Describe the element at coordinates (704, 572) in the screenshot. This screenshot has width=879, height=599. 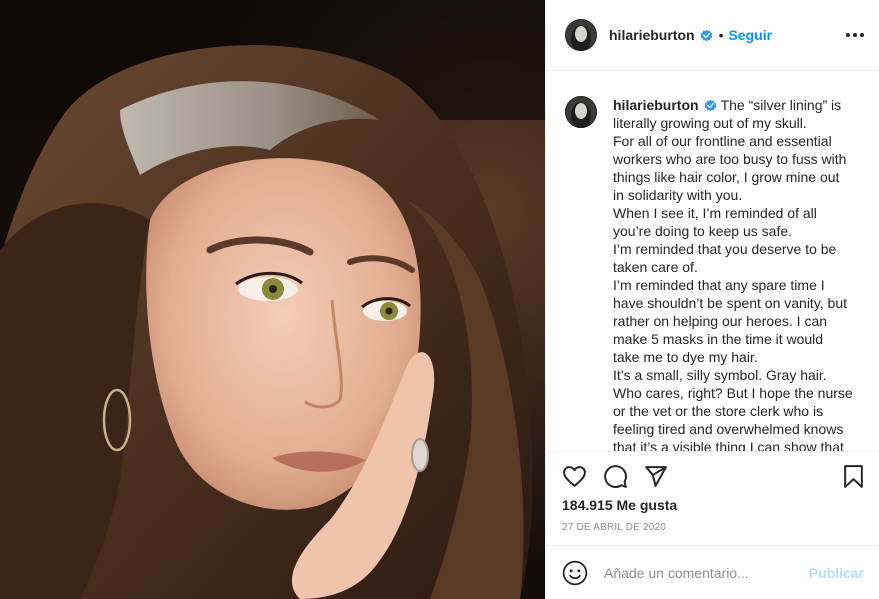
I see `comment-input` at that location.